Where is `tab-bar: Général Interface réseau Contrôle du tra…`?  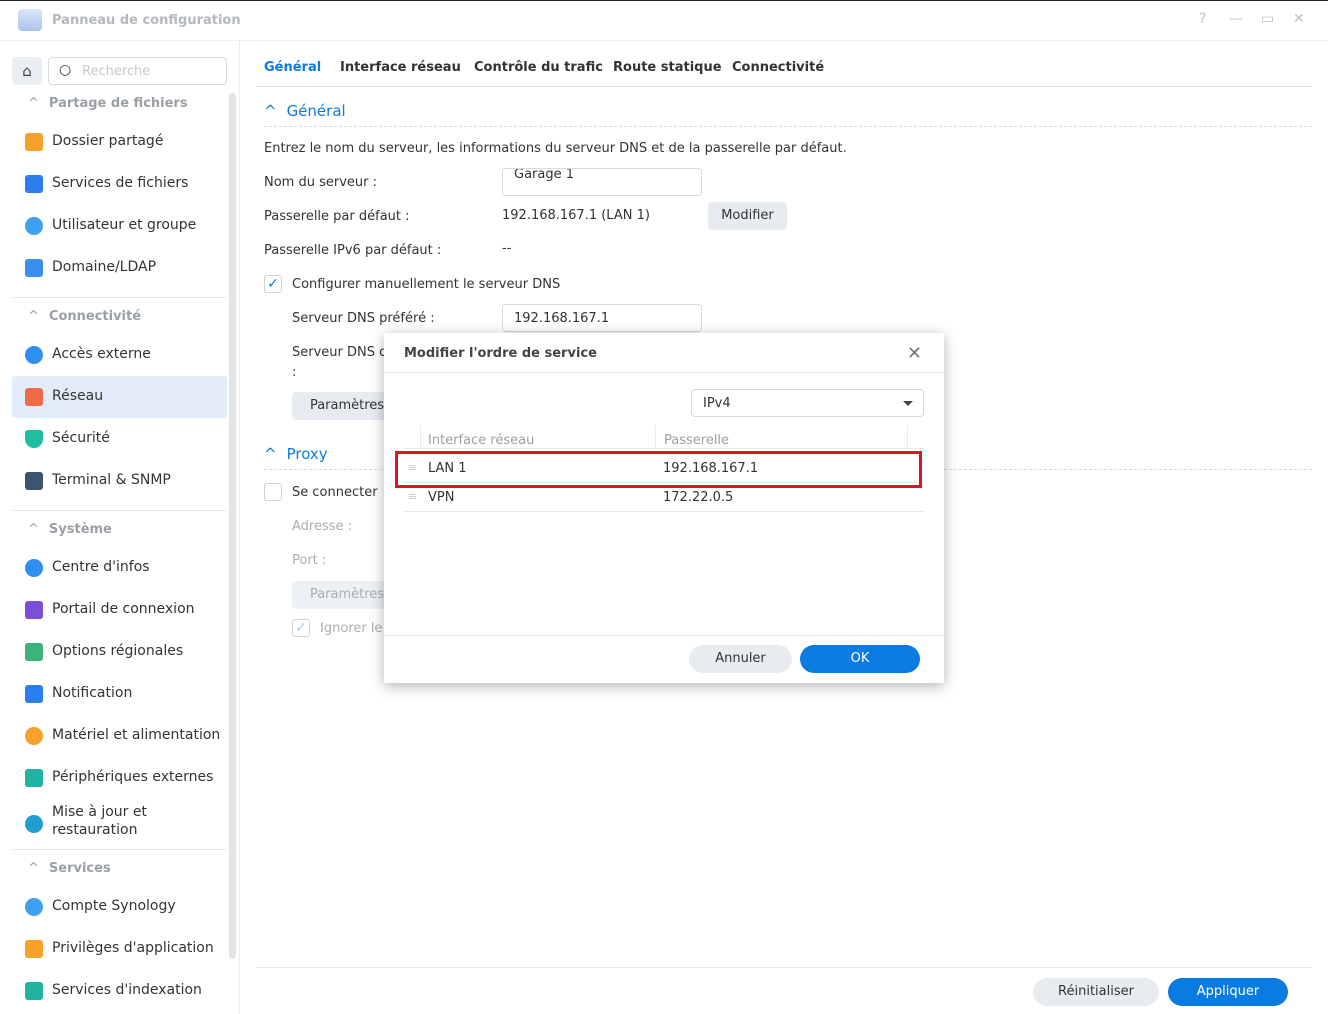 tab-bar: Général Interface réseau Contrôle du tra… is located at coordinates (784, 64).